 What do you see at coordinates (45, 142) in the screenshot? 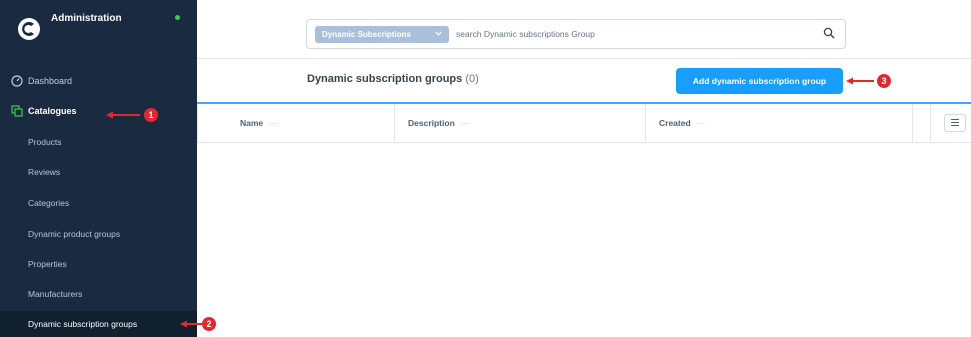
I see `sidebar-subitem-label: Products` at bounding box center [45, 142].